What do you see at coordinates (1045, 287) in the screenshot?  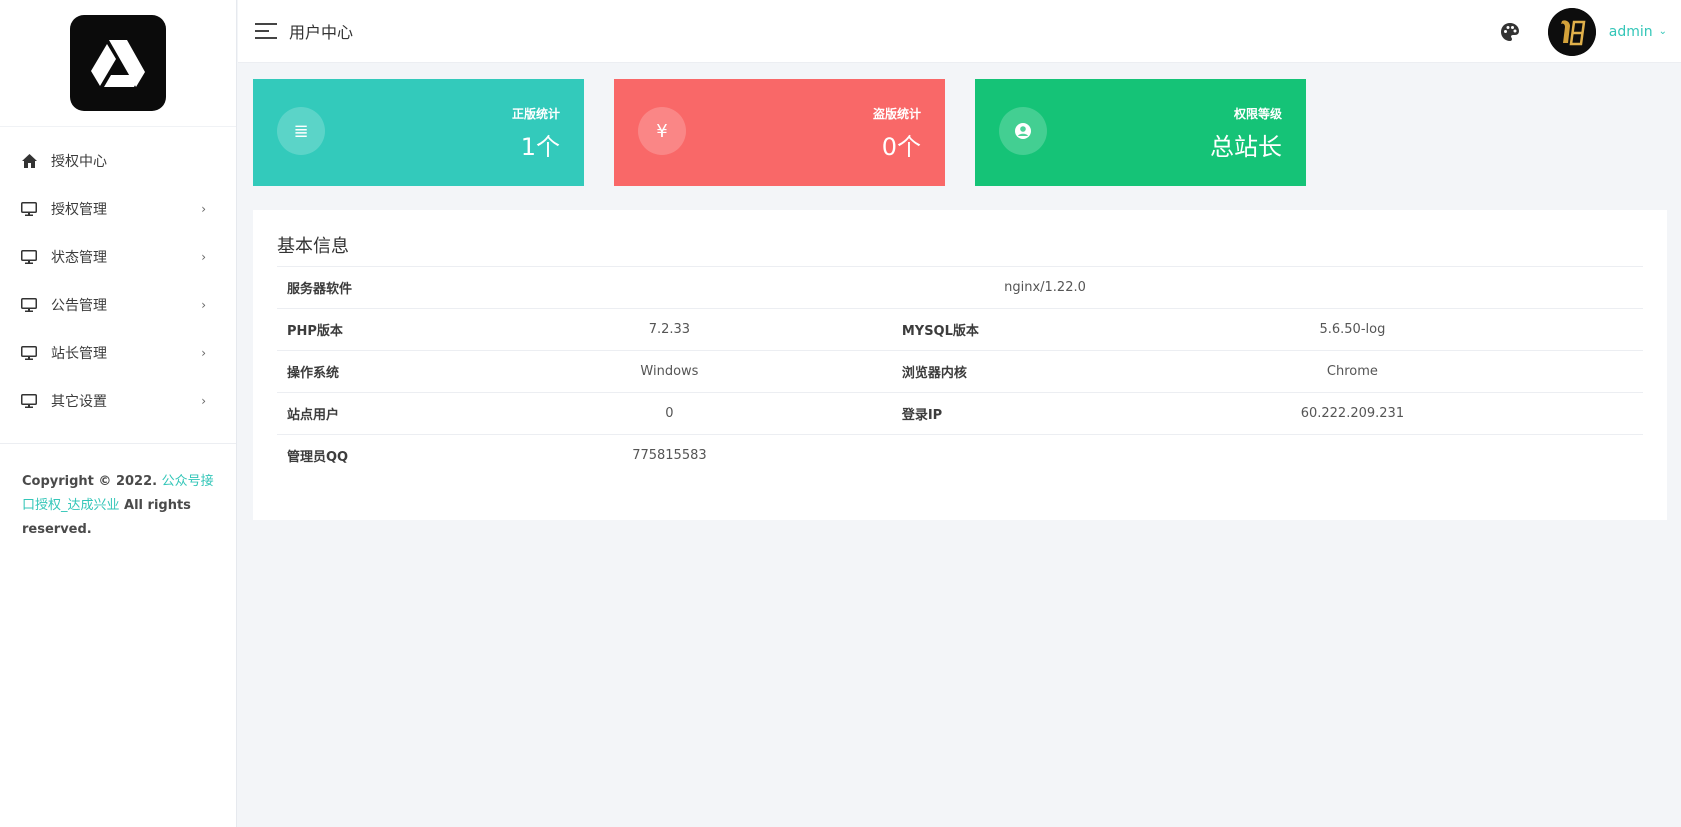 I see `info-value-server-software: nginx/1.22.0` at bounding box center [1045, 287].